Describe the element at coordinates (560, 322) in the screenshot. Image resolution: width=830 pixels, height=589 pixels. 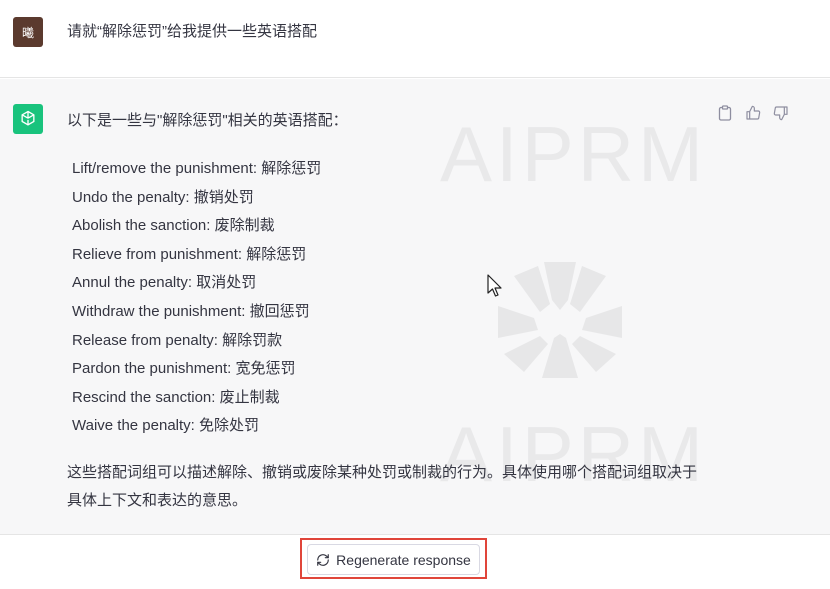
I see `aiprm-watermark-logo-icon` at that location.